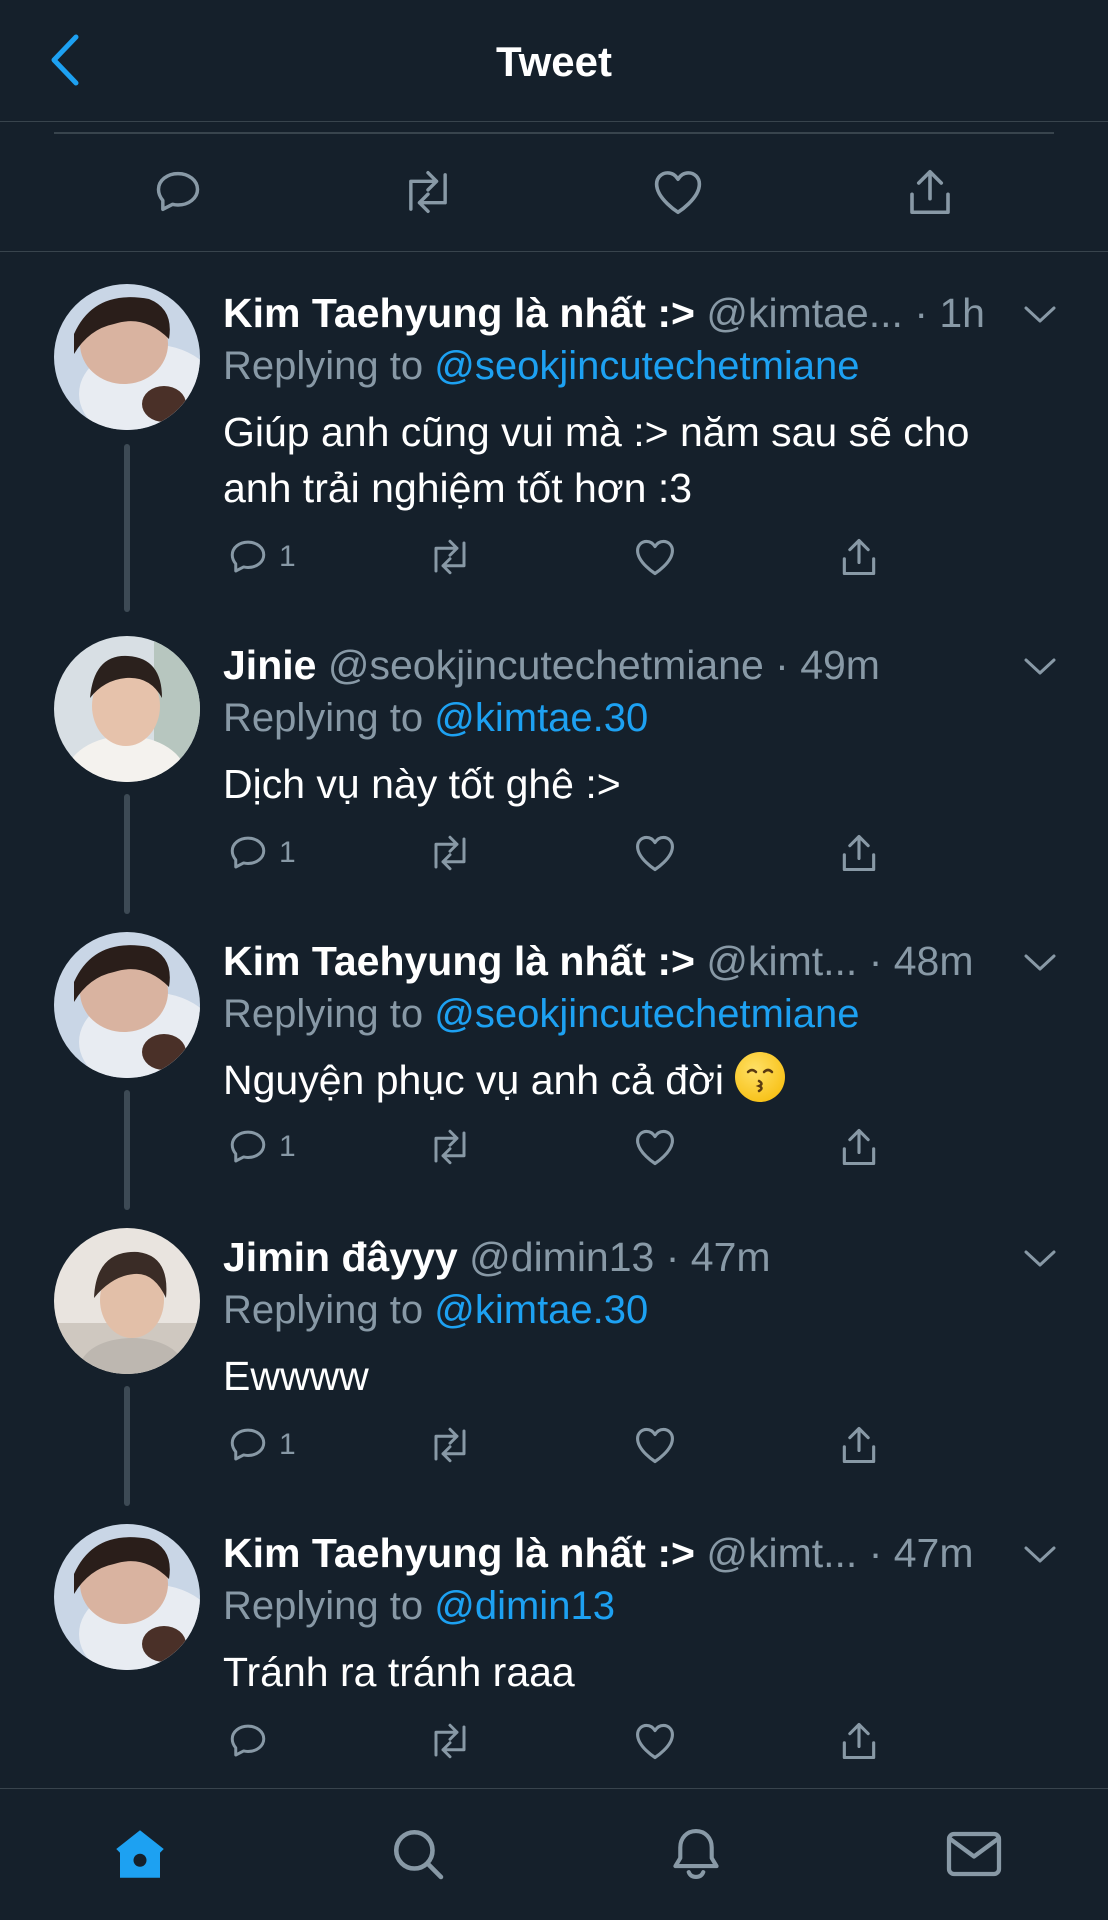 This screenshot has width=1108, height=1920. Describe the element at coordinates (127, 854) in the screenshot. I see `thread-line` at that location.